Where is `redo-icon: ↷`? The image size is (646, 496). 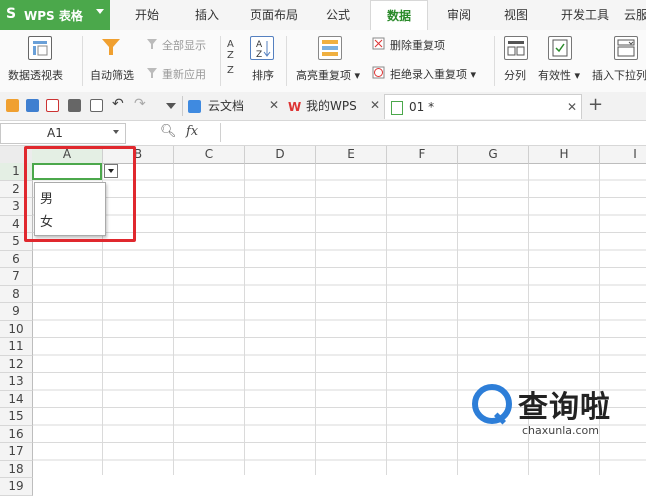
redo-icon: ↷ is located at coordinates (140, 104).